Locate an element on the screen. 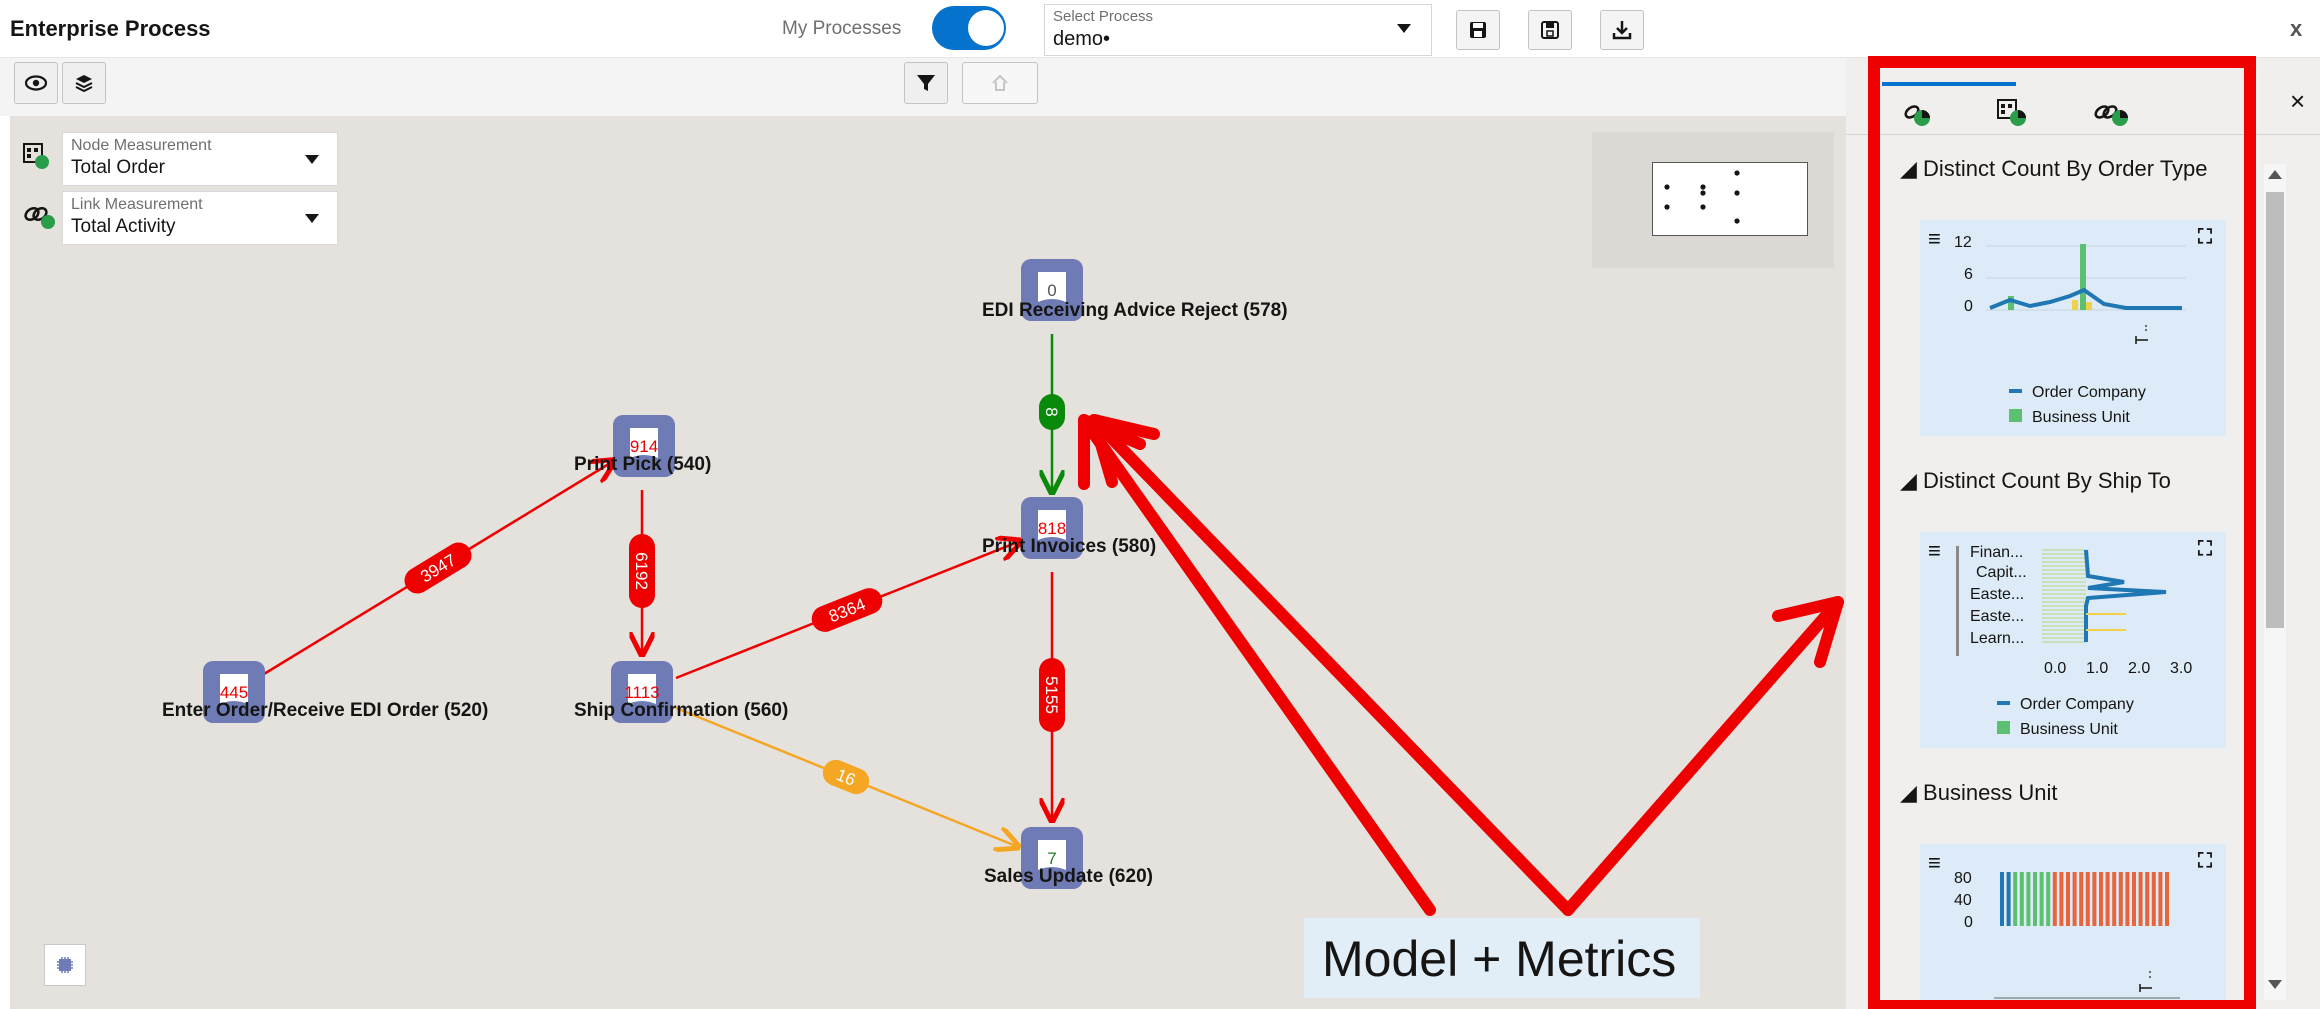 The image size is (2320, 1009). model-metrics-callout: Model + Metrics is located at coordinates (1502, 958).